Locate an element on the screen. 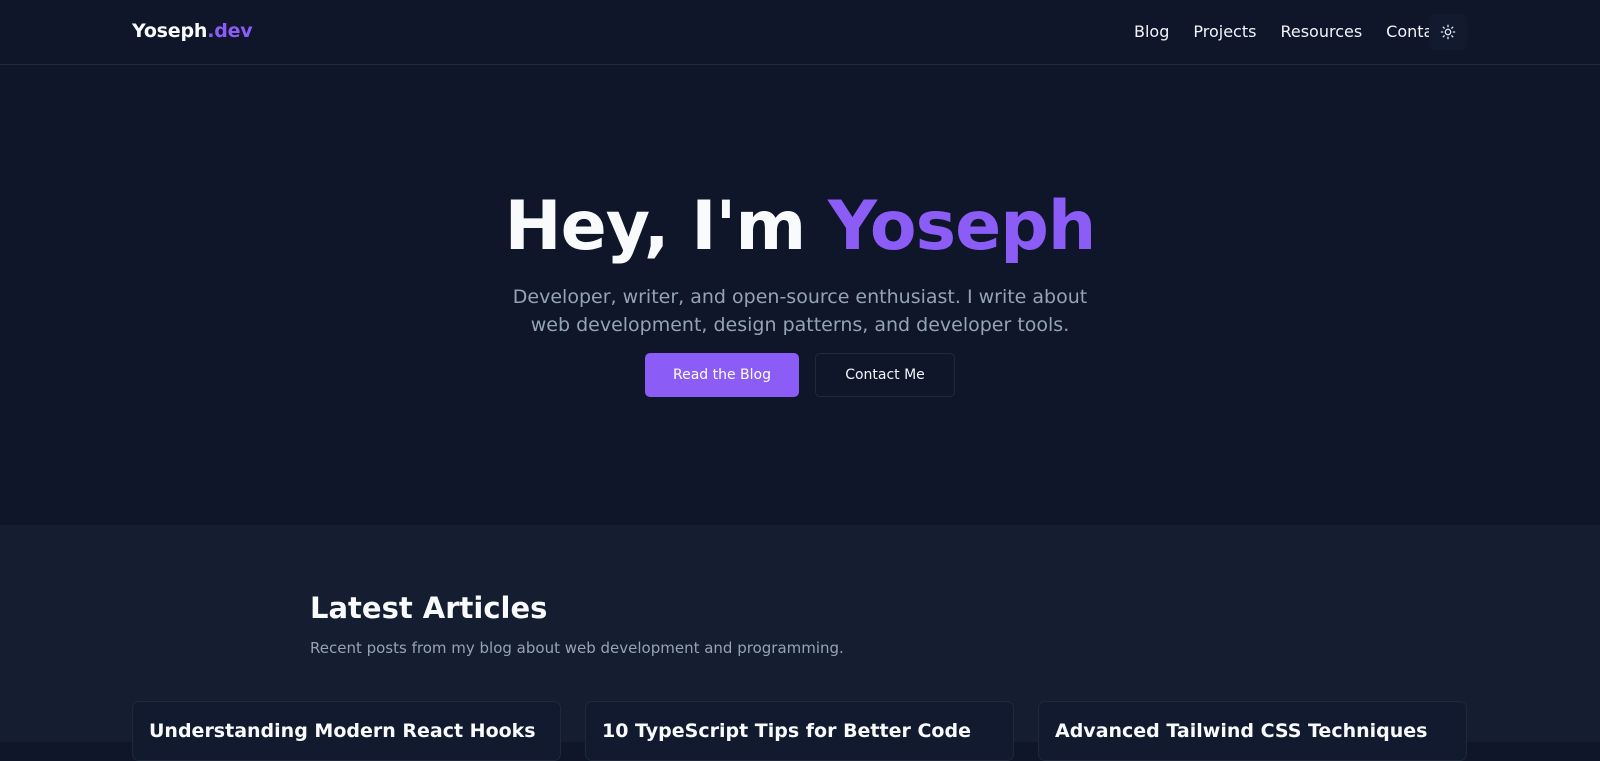 Image resolution: width=1600 pixels, height=761 pixels. article-card: Advanced Tailwind CSS Techniques is located at coordinates (1252, 731).